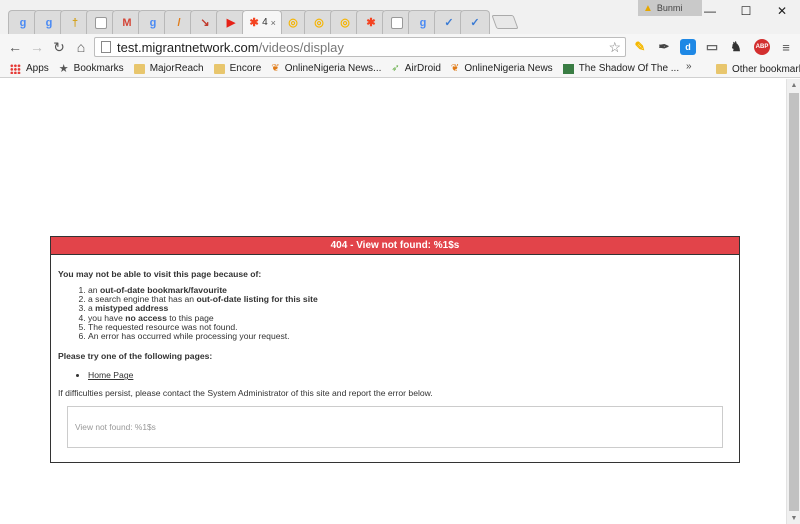  Describe the element at coordinates (614, 47) in the screenshot. I see `bookmark-star-icon: ☆` at that location.